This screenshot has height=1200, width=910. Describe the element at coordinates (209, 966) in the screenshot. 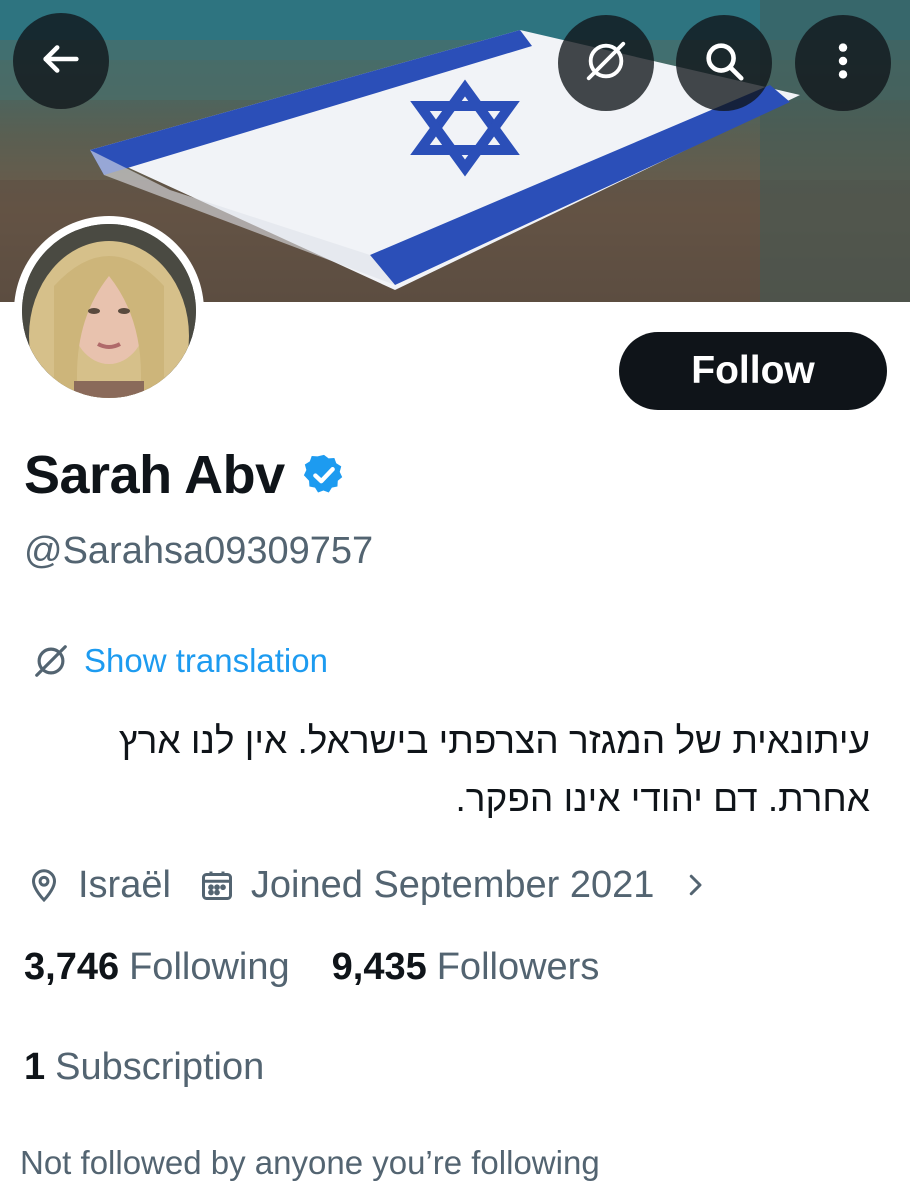

I see `following-label: Following` at that location.